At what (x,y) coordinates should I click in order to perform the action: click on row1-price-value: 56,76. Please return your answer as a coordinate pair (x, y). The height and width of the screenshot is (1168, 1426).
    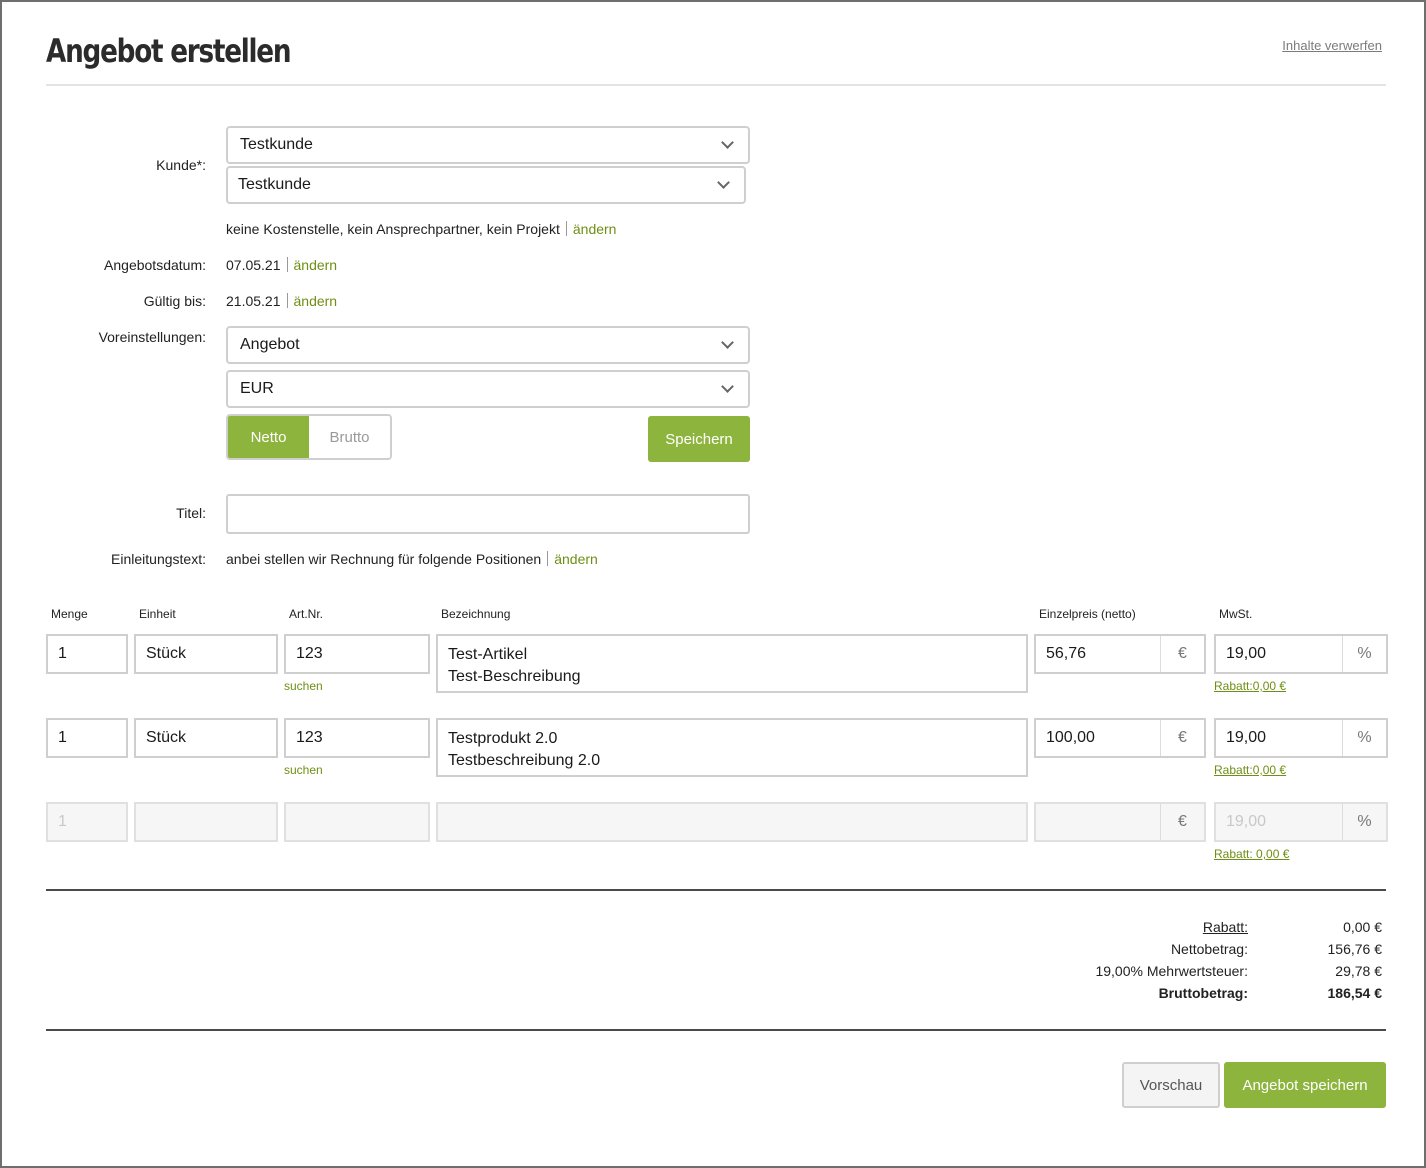
    Looking at the image, I should click on (1066, 653).